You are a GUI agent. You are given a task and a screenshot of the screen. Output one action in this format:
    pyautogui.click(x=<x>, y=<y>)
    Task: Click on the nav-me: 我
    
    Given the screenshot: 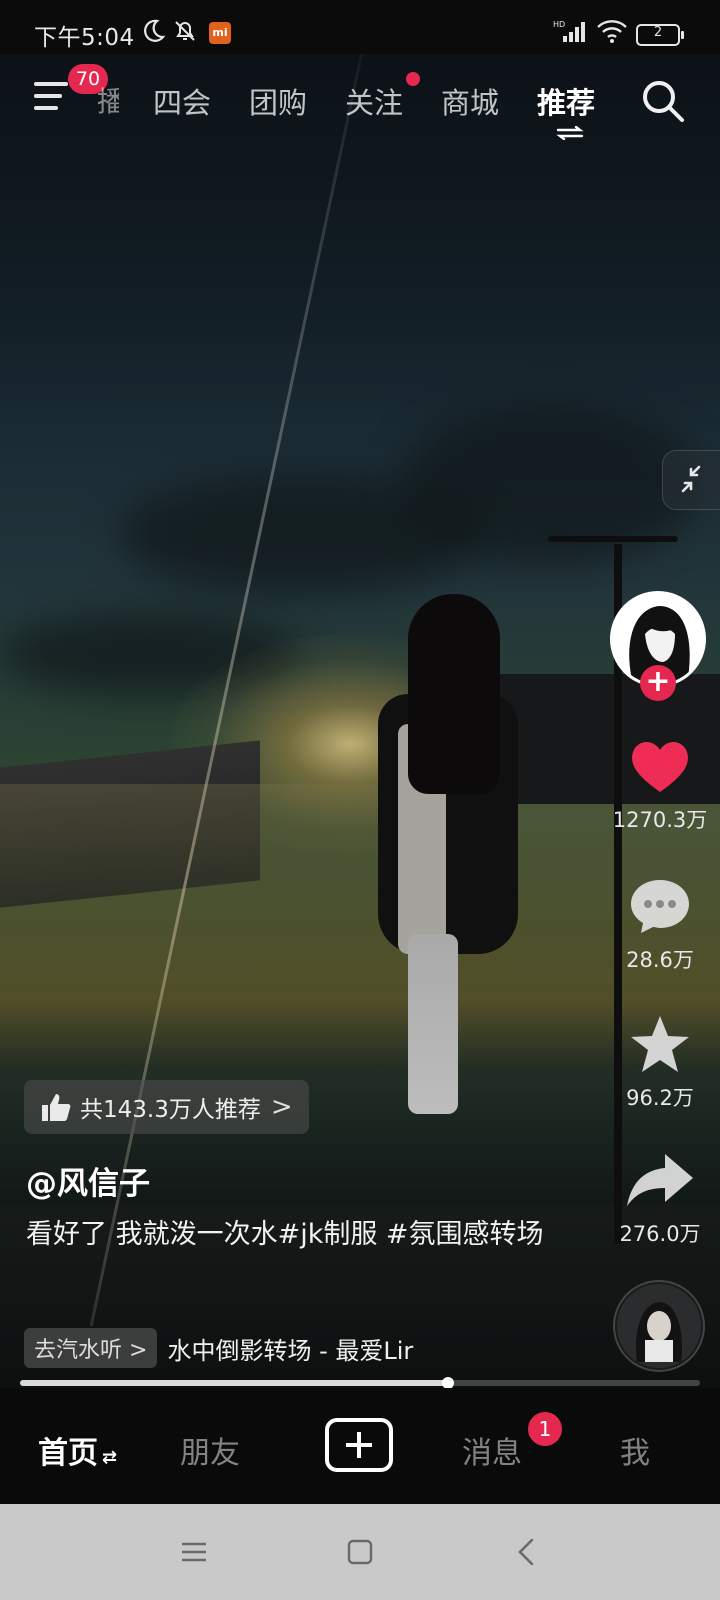 What is the action you would take?
    pyautogui.click(x=635, y=1450)
    